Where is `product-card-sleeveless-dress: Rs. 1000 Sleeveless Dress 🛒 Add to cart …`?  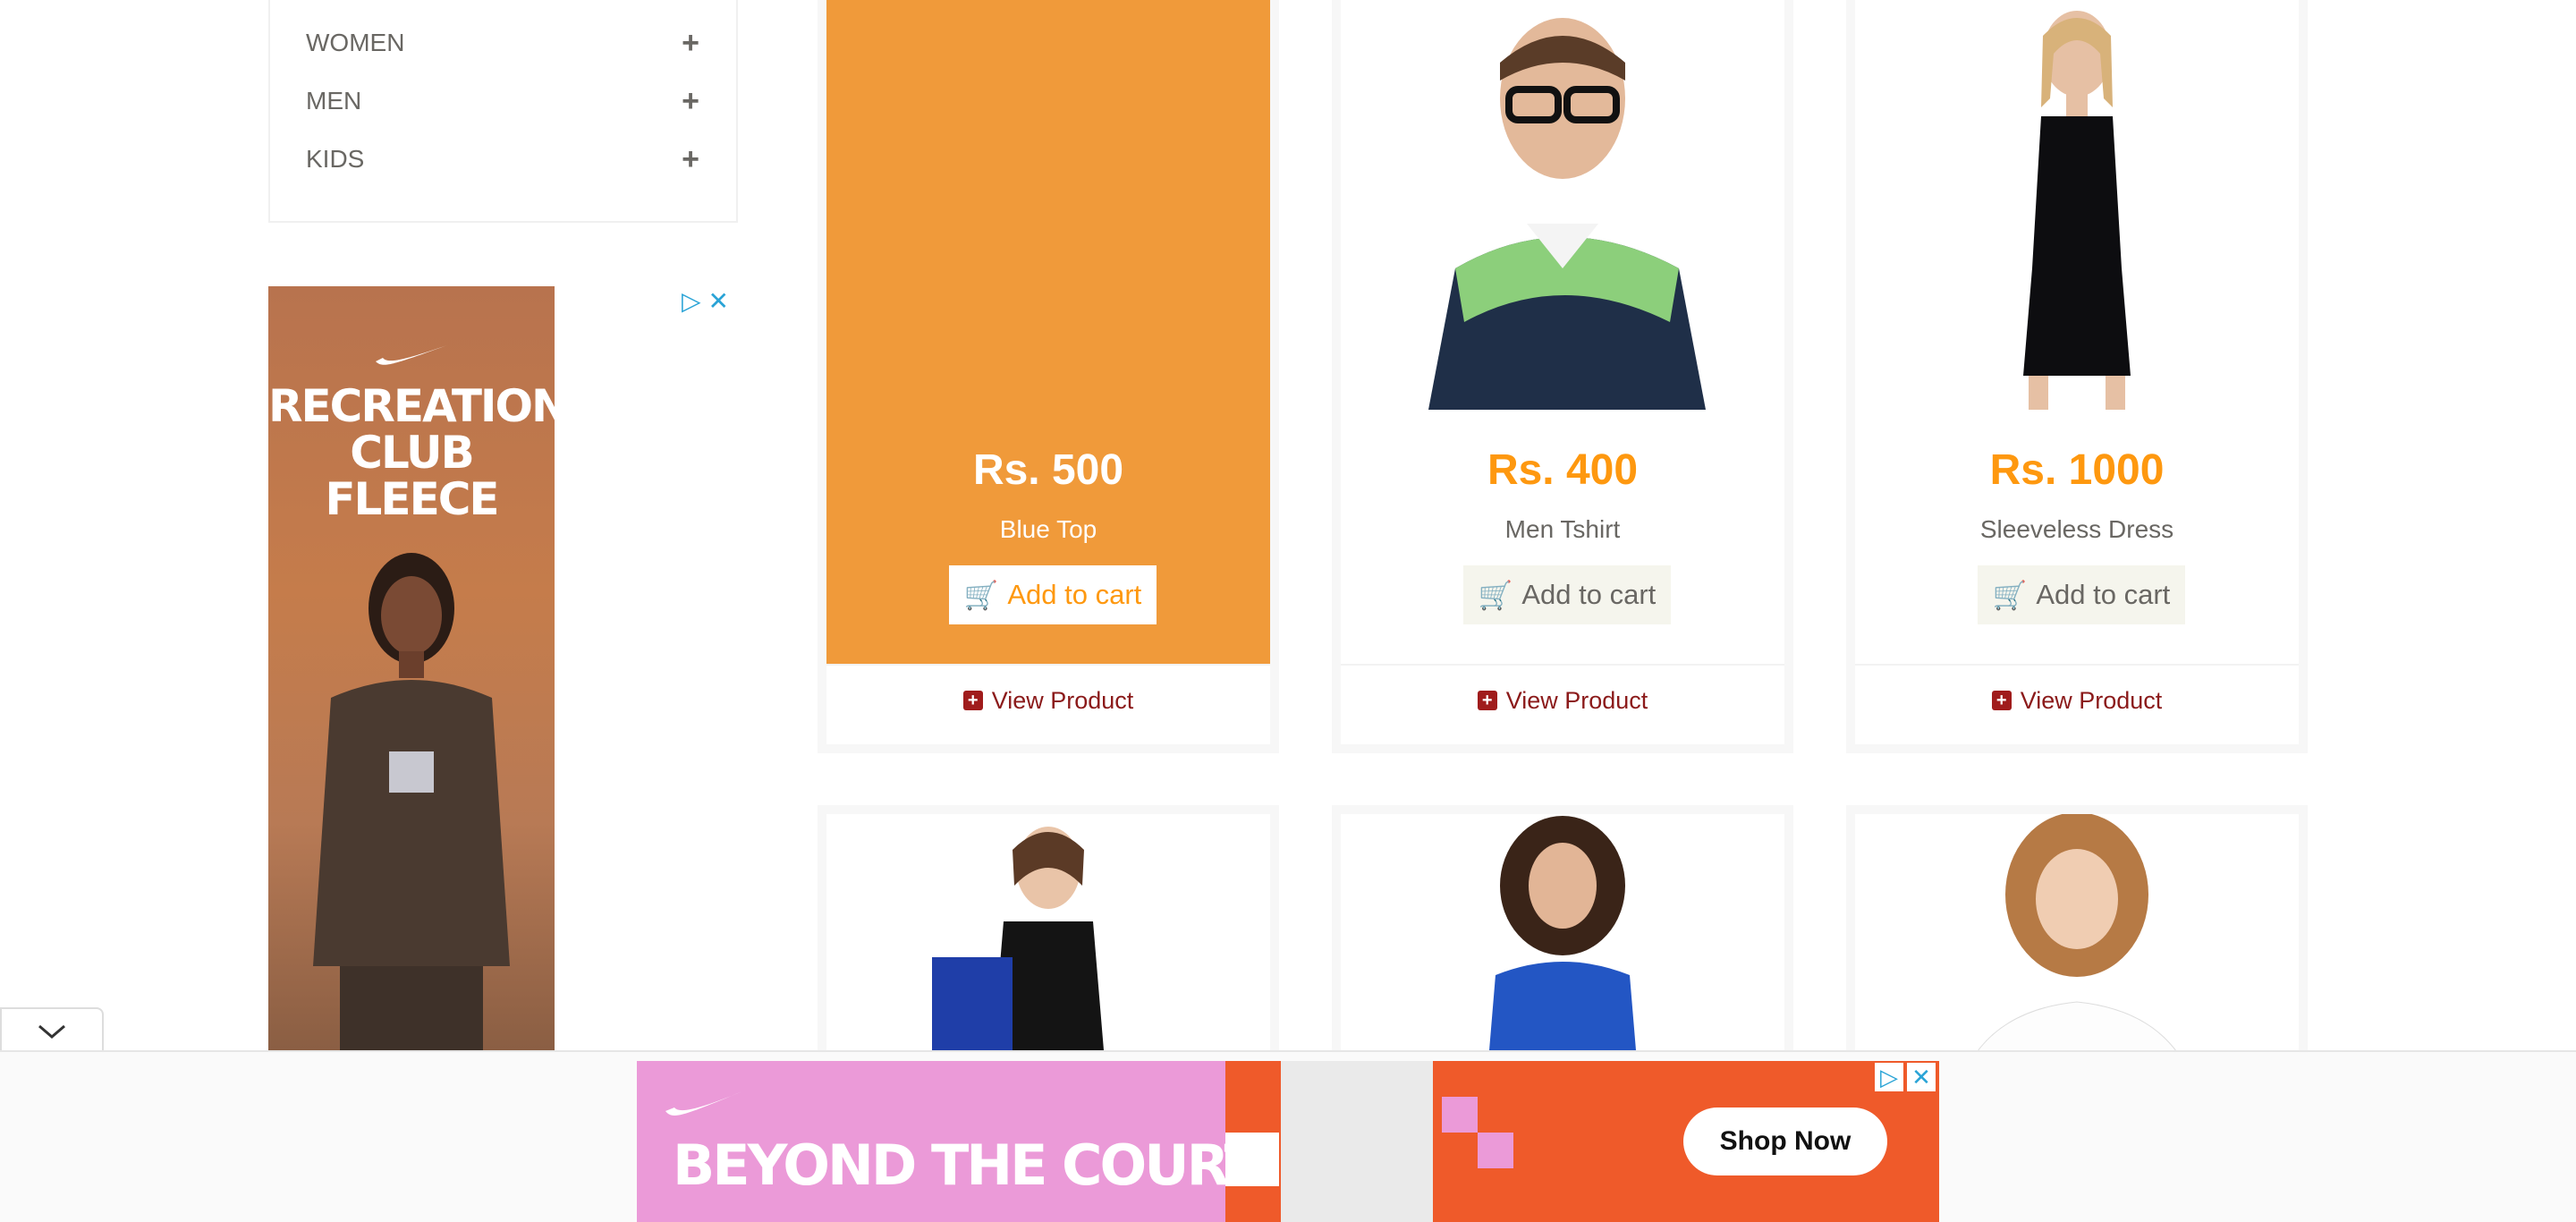
product-card-sleeveless-dress: Rs. 1000 Sleeveless Dress 🛒 Add to cart … is located at coordinates (2077, 376).